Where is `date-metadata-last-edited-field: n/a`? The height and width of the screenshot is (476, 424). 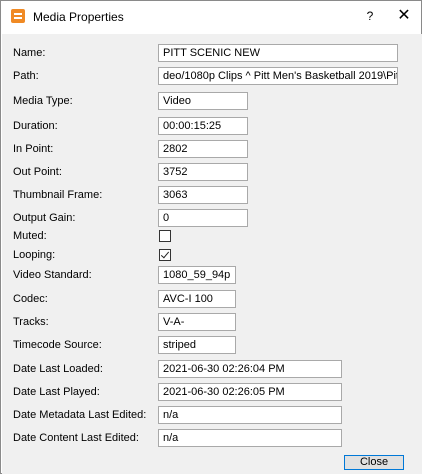 date-metadata-last-edited-field: n/a is located at coordinates (250, 415).